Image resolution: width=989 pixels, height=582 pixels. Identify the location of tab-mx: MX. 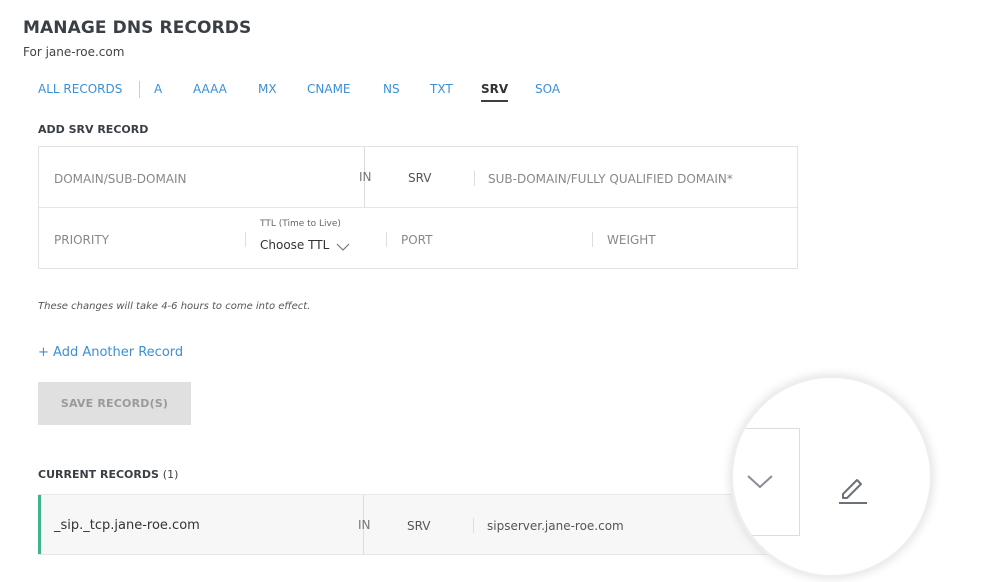
(267, 89).